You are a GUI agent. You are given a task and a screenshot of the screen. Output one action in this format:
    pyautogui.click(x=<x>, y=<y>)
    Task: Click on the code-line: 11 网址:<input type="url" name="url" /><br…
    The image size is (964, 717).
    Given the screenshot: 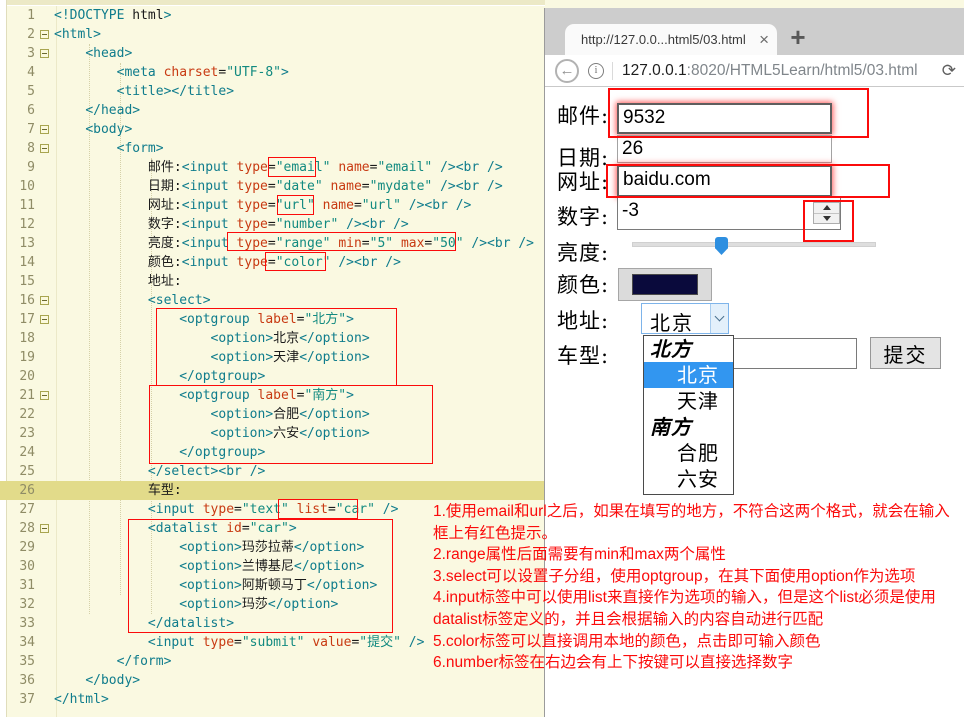 What is the action you would take?
    pyautogui.click(x=272, y=205)
    